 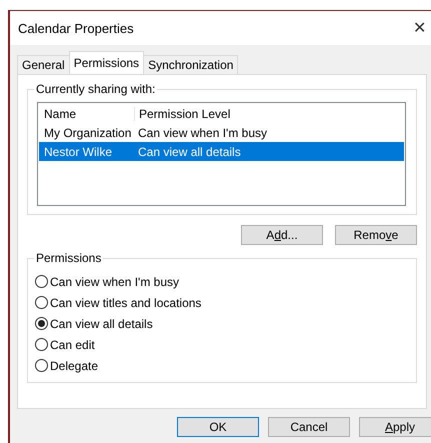 I want to click on close-button: ✕, so click(x=419, y=28).